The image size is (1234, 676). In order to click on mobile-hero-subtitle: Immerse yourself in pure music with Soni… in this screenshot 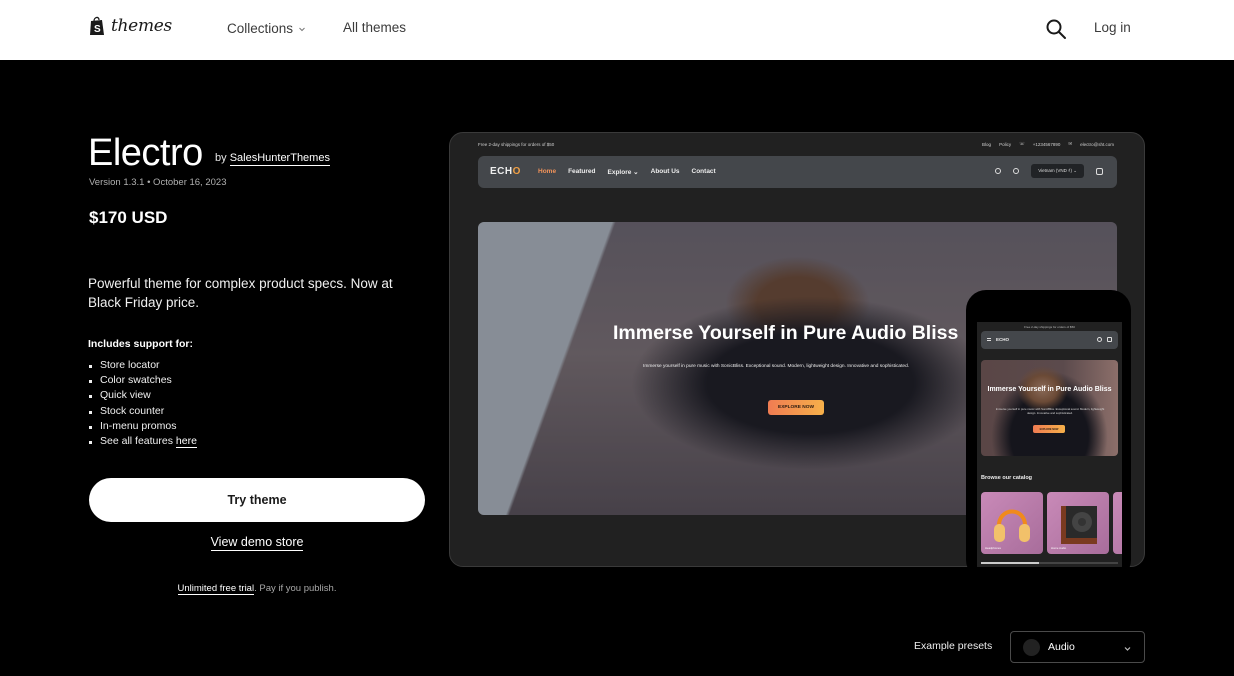, I will do `click(1050, 411)`.